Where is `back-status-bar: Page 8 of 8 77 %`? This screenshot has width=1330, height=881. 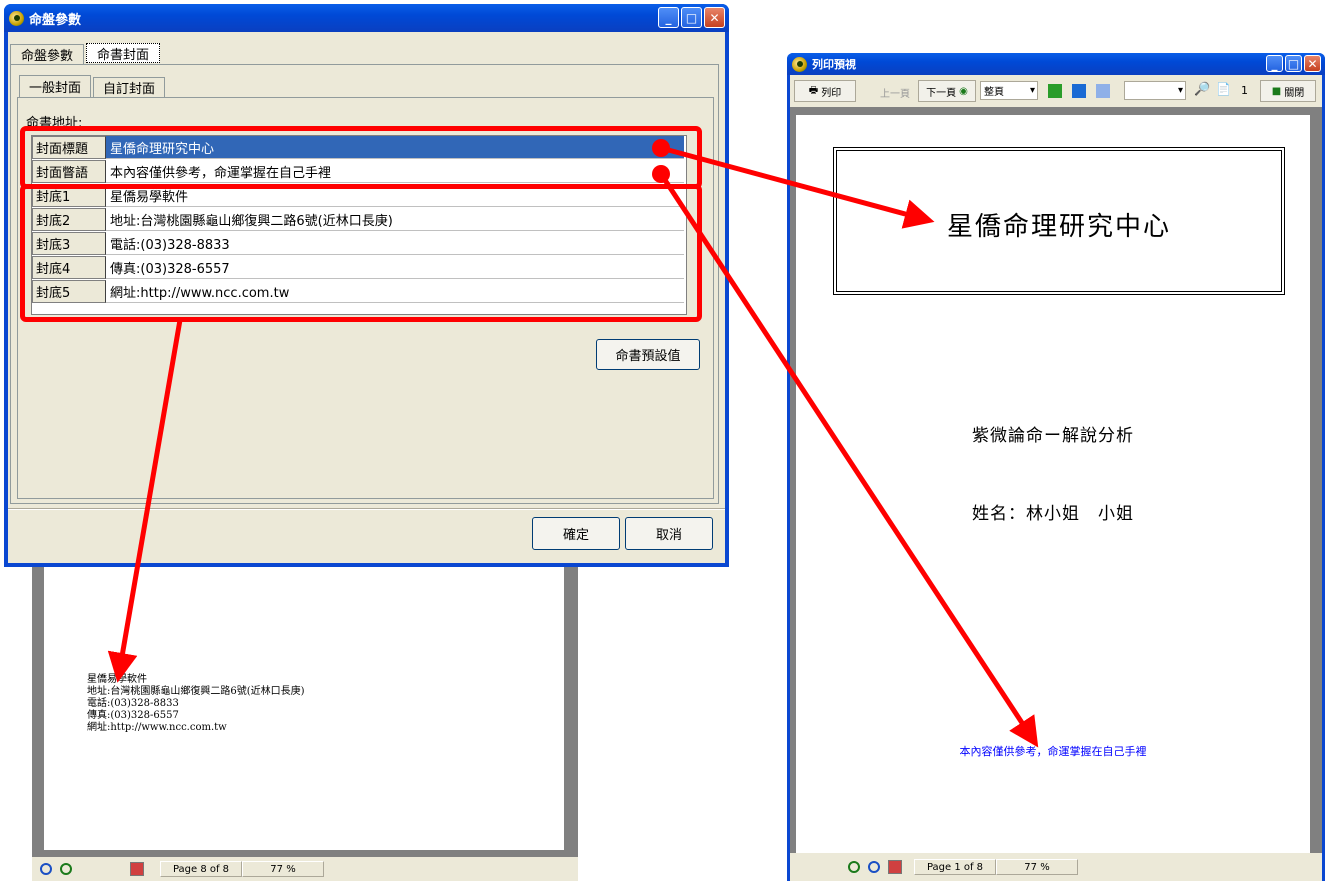 back-status-bar: Page 8 of 8 77 % is located at coordinates (305, 869).